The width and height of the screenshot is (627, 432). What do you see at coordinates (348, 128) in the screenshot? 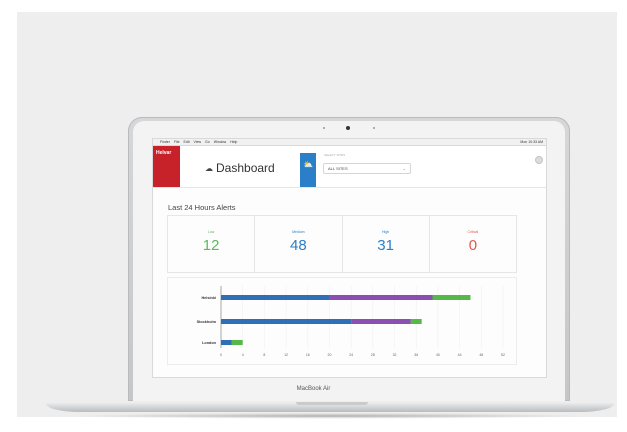
I see `camera-icon` at bounding box center [348, 128].